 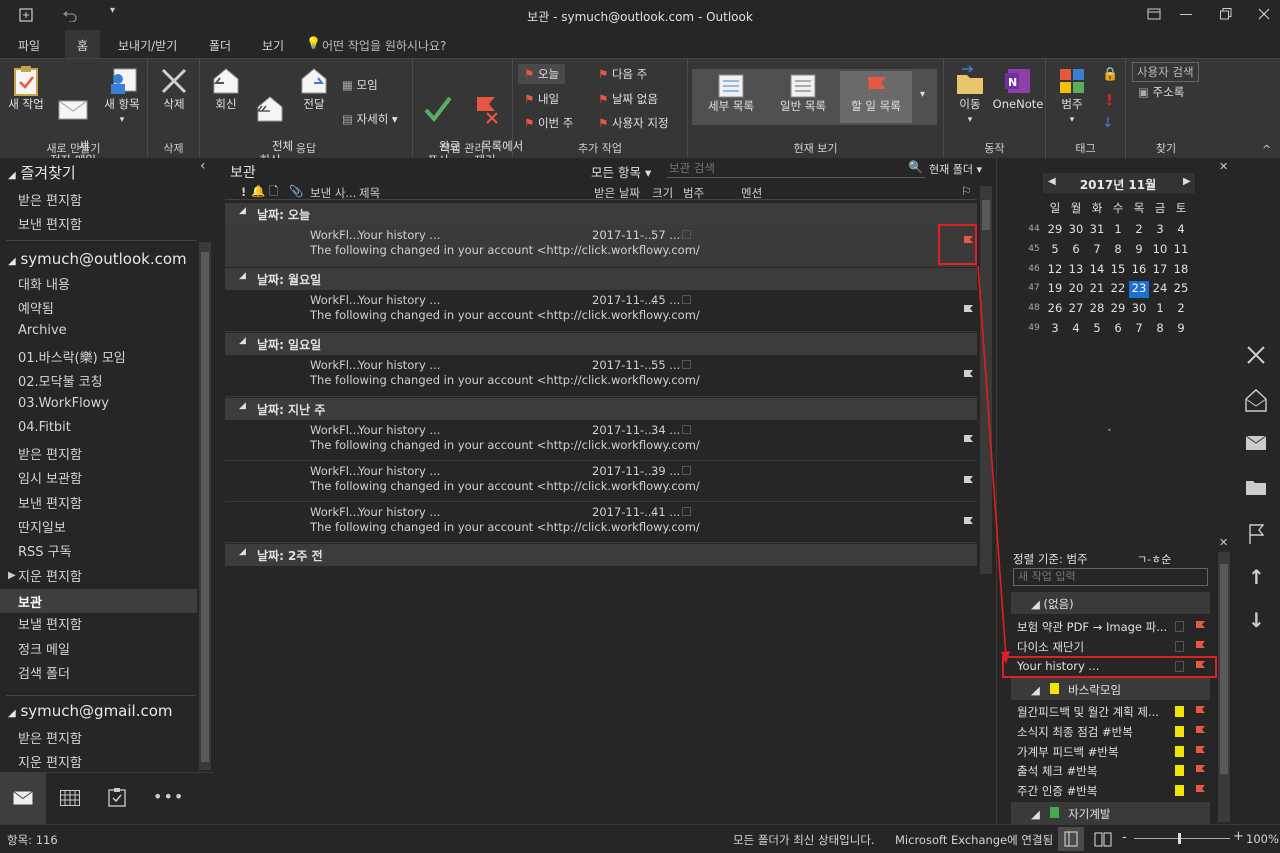 What do you see at coordinates (1124, 837) in the screenshot?
I see `zoom-out-icon: -` at bounding box center [1124, 837].